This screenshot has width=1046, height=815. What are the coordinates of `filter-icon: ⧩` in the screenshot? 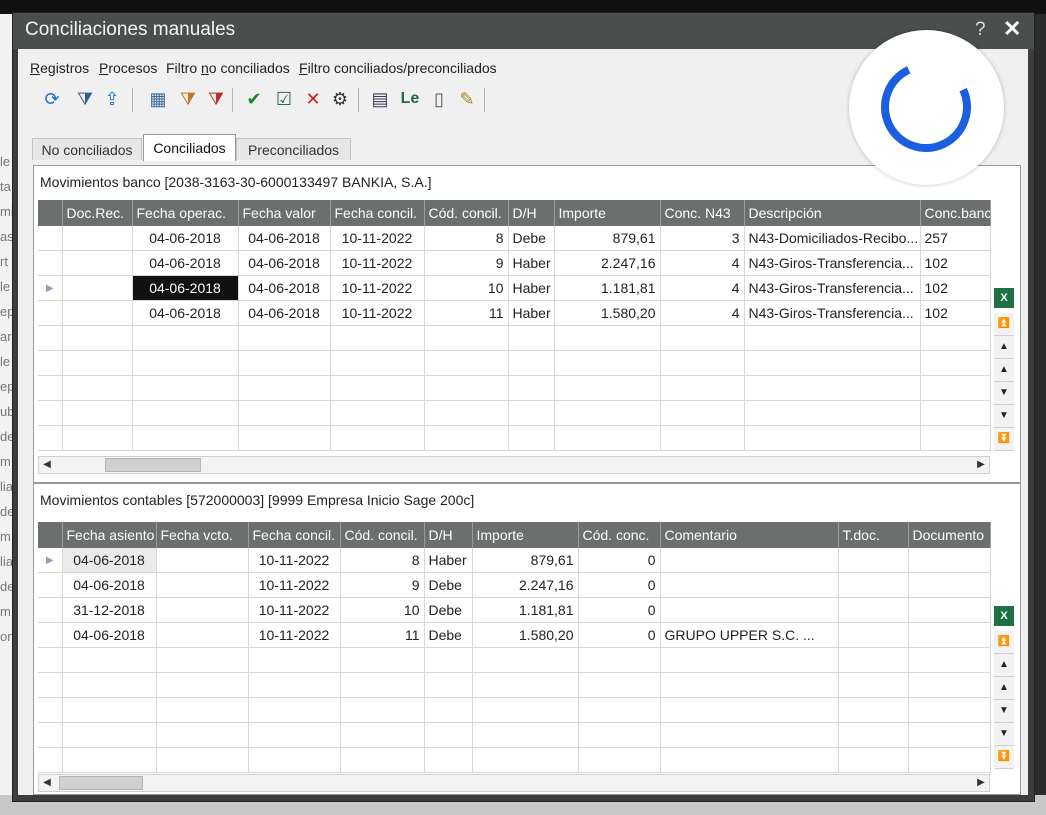 It's located at (85, 99).